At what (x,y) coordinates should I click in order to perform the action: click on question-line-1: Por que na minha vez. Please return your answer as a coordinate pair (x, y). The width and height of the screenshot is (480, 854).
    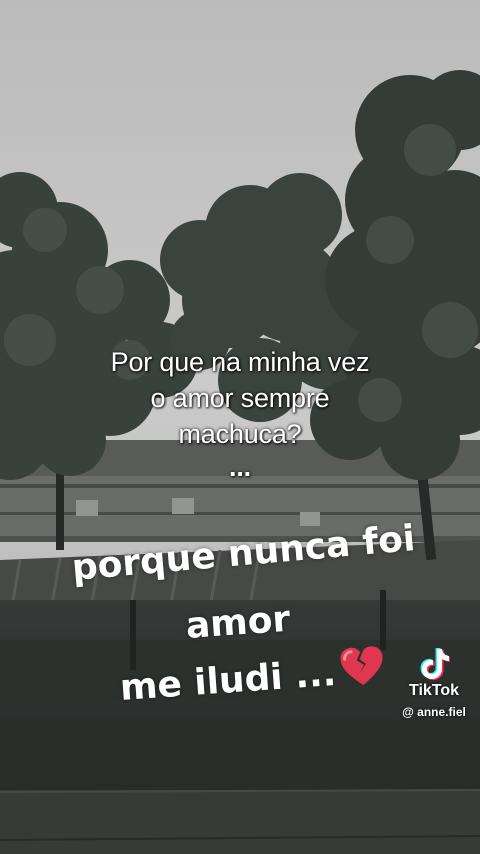
    Looking at the image, I should click on (240, 362).